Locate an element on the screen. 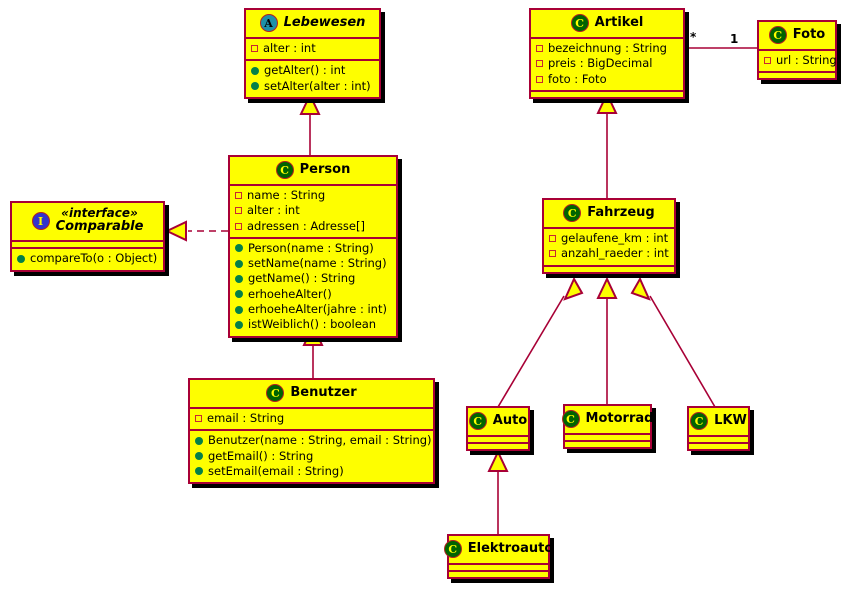 Image resolution: width=844 pixels, height=599 pixels. class-title-elektroauto: Elektroauto is located at coordinates (510, 548).